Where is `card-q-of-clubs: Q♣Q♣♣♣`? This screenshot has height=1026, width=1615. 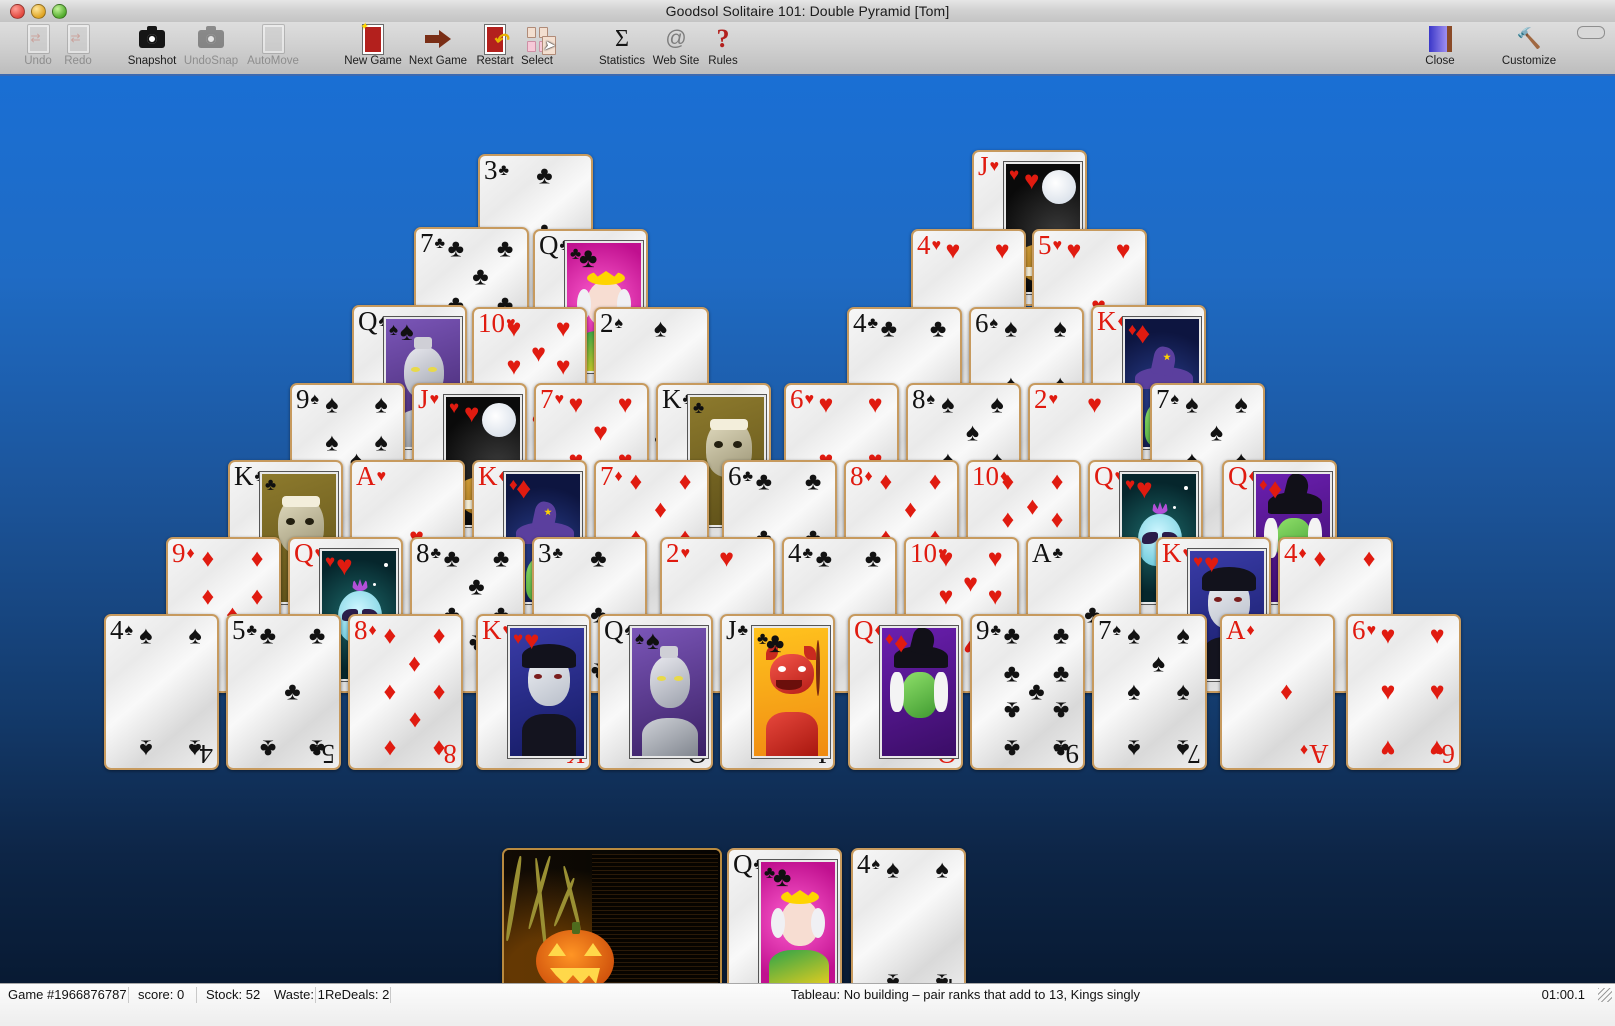
card-q-of-clubs: Q♣Q♣♣♣ is located at coordinates (784, 926).